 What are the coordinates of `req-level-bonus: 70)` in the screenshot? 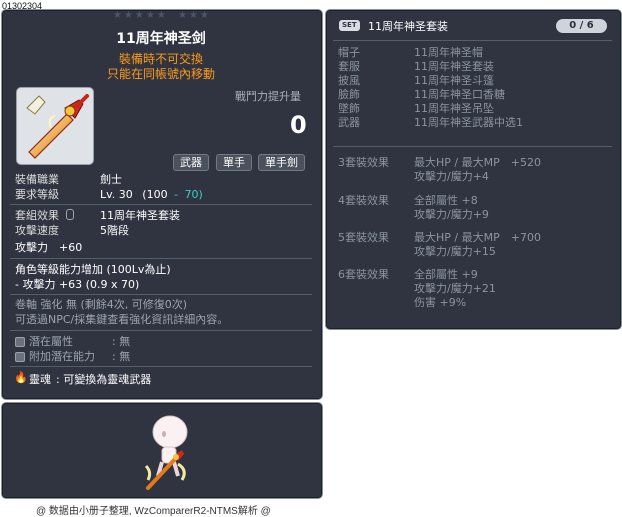 It's located at (193, 194).